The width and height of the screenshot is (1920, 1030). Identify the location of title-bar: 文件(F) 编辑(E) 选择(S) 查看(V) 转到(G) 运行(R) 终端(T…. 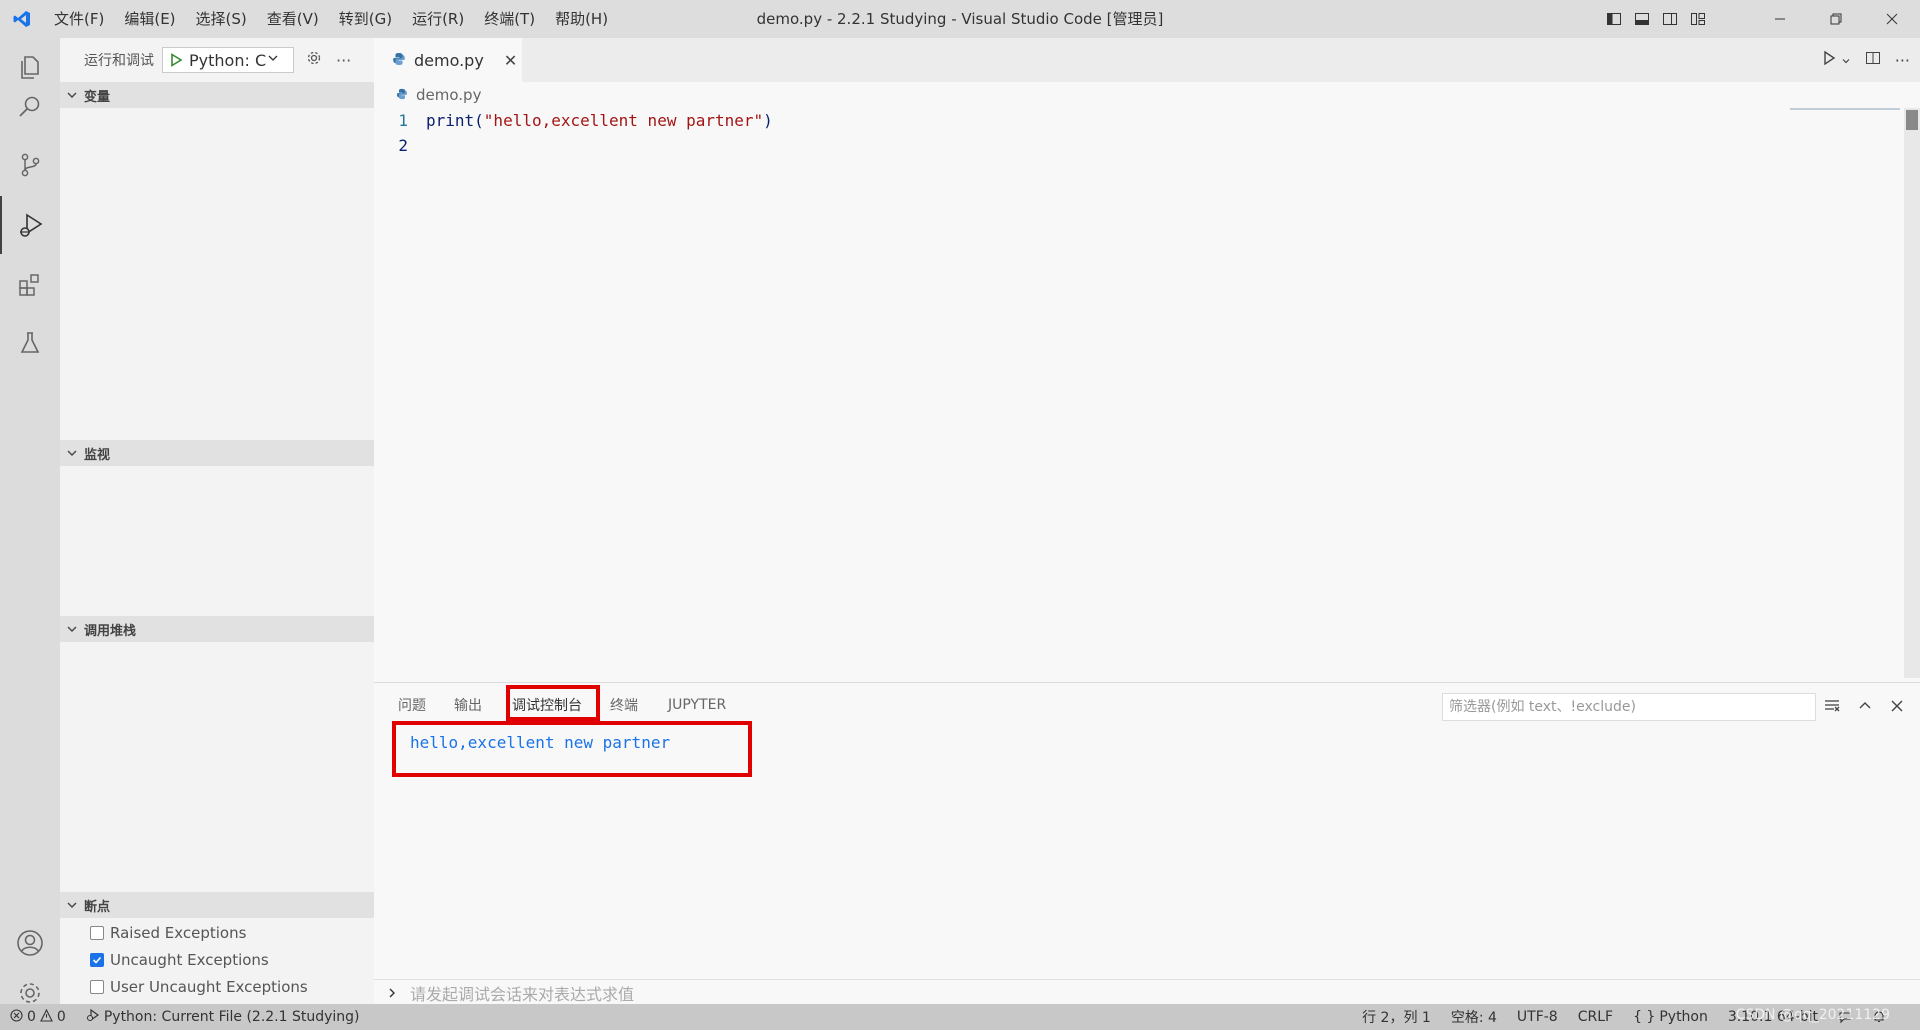
(960, 19).